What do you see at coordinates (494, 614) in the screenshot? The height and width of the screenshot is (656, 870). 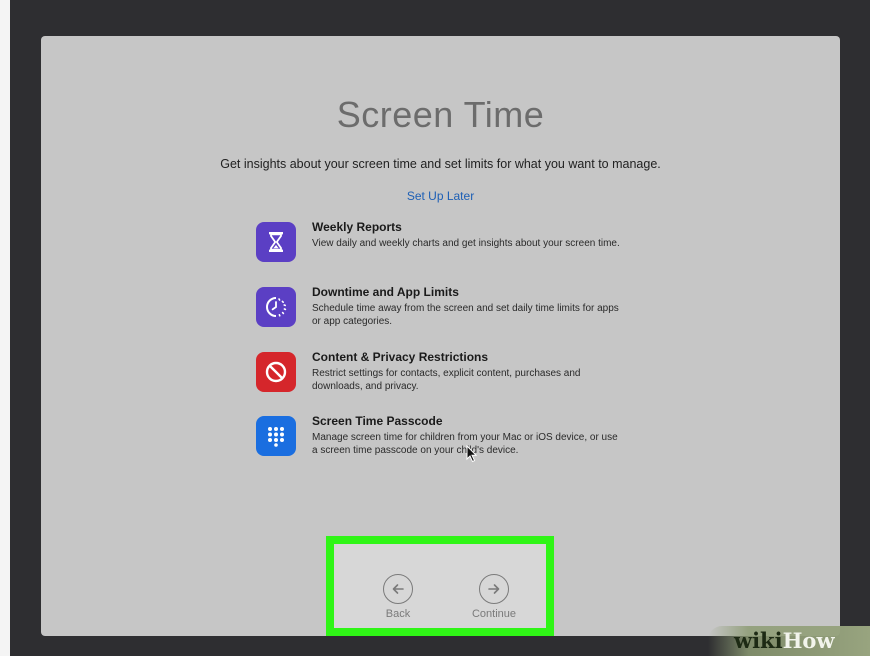 I see `continue-label: Continue` at bounding box center [494, 614].